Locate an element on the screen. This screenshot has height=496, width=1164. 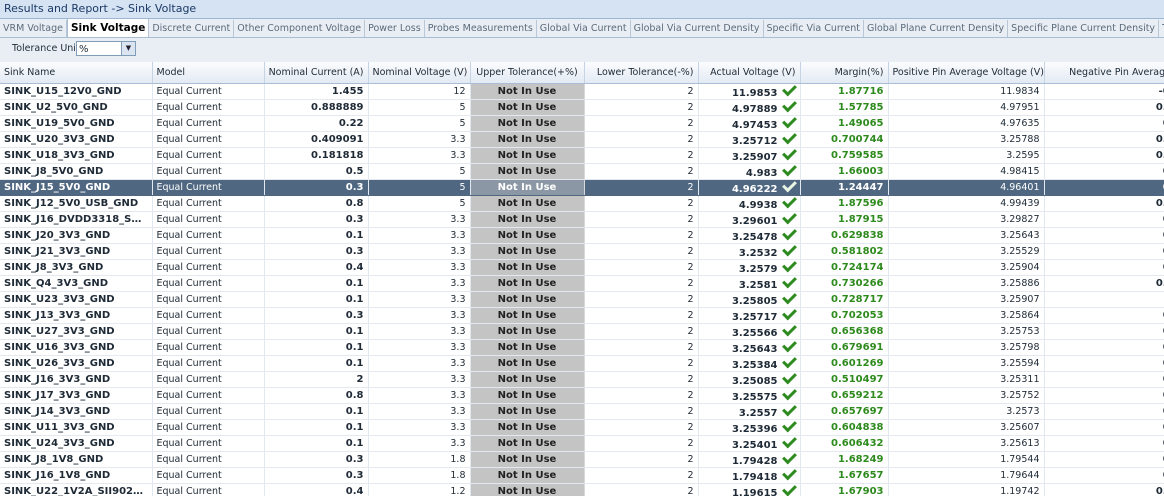
negative-pin-avg-cell: 0.0 is located at coordinates (1104, 235).